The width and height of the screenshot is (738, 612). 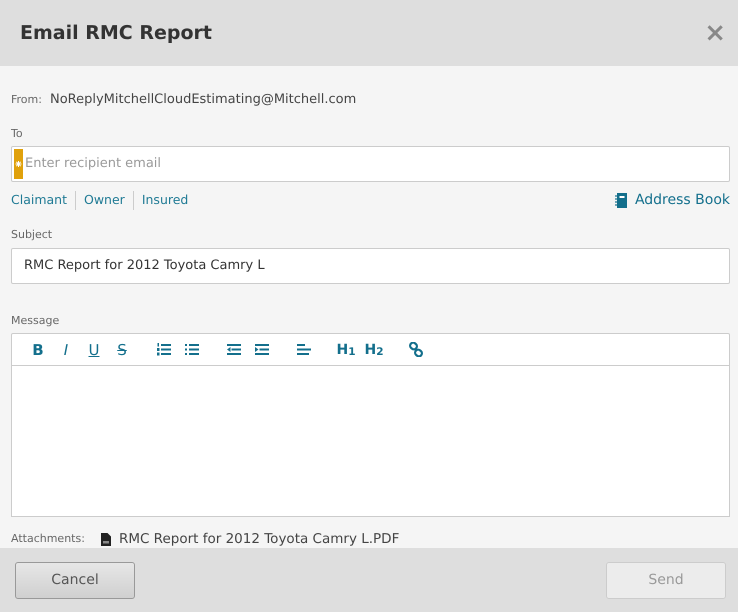 I want to click on message-label: Message, so click(x=35, y=320).